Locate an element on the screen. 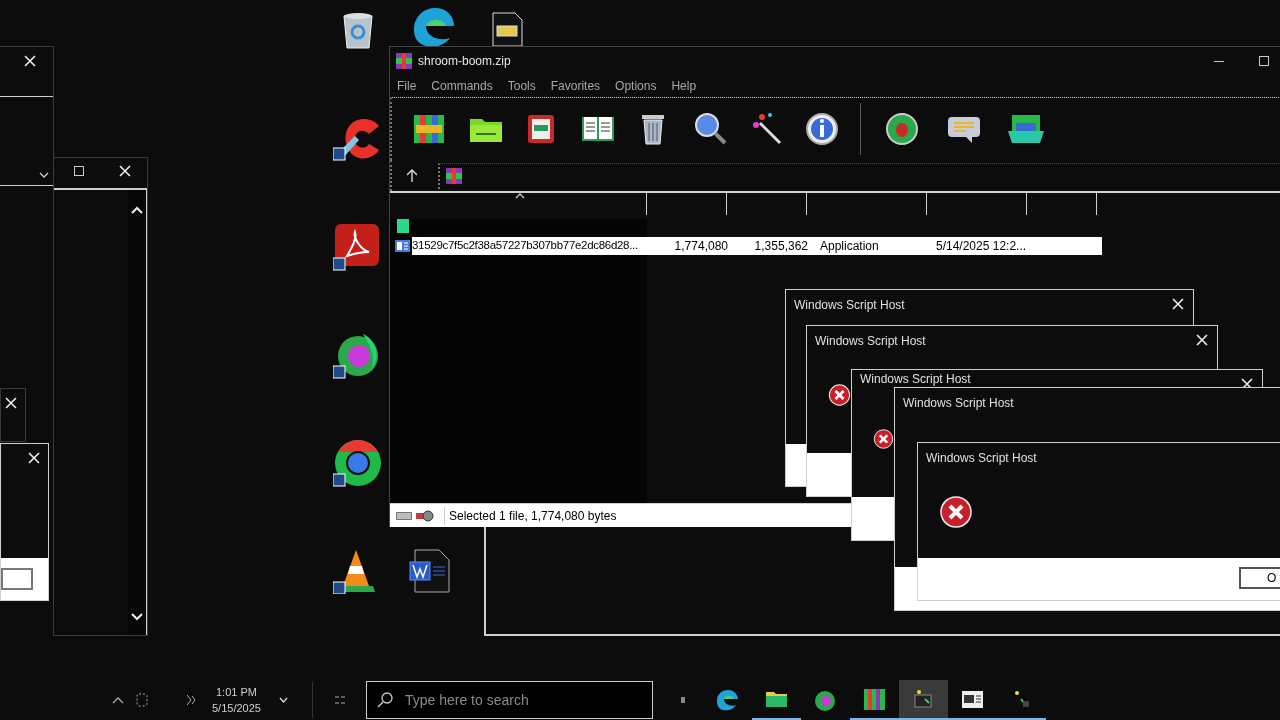 Image resolution: width=1280 pixels, height=720 pixels. ok-button: O is located at coordinates (1259, 578).